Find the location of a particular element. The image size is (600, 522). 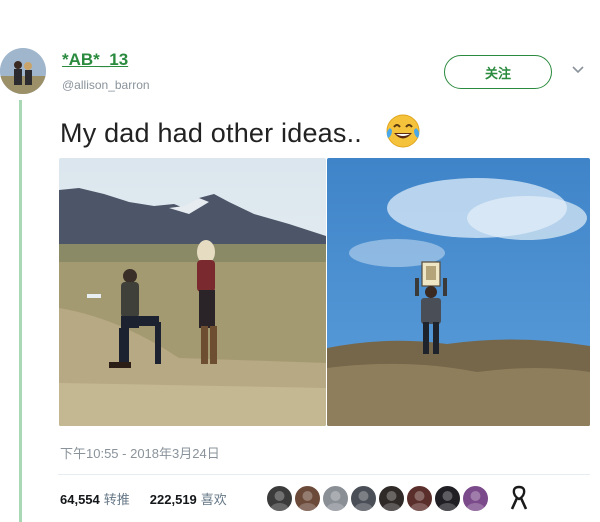

ribbon-icon is located at coordinates (519, 498).